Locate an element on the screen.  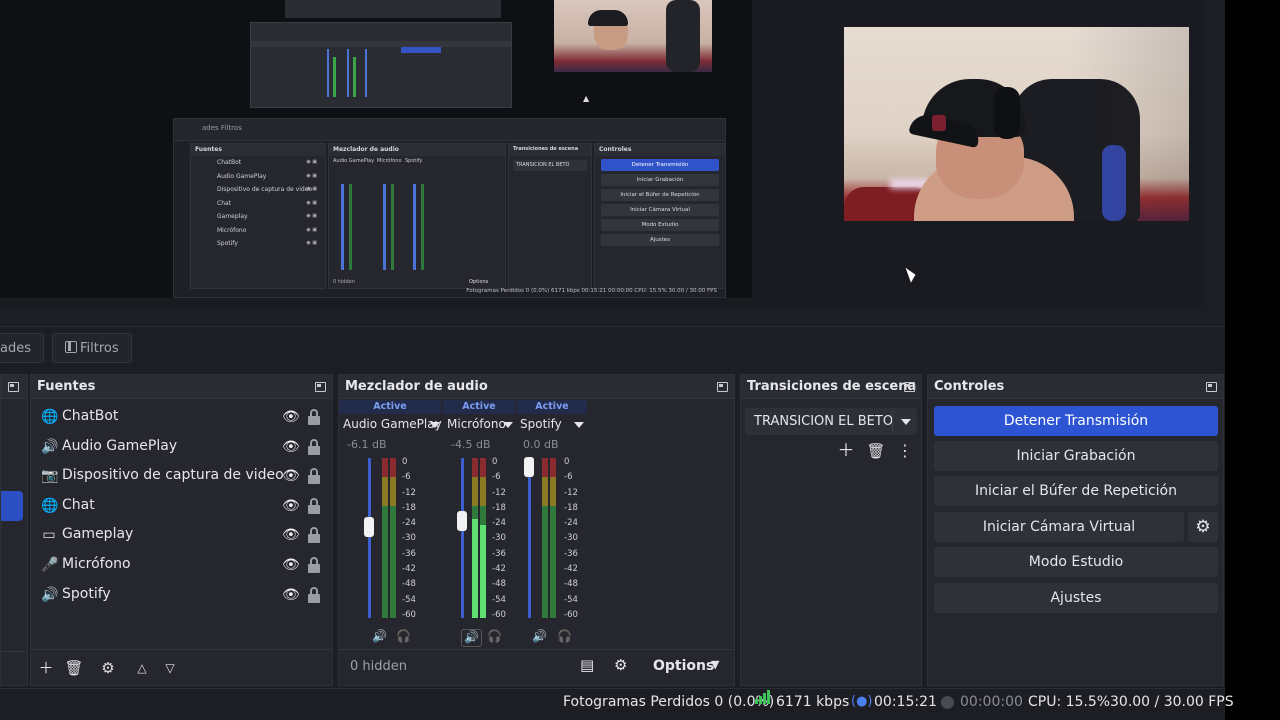
selected-scene is located at coordinates (12, 506).